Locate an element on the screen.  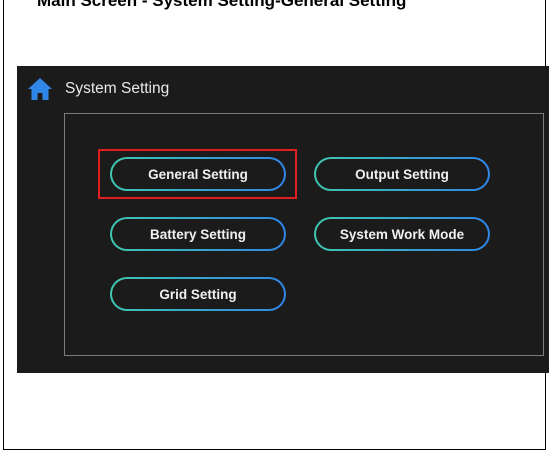
system-work-mode-button: System Work Mode is located at coordinates (402, 234).